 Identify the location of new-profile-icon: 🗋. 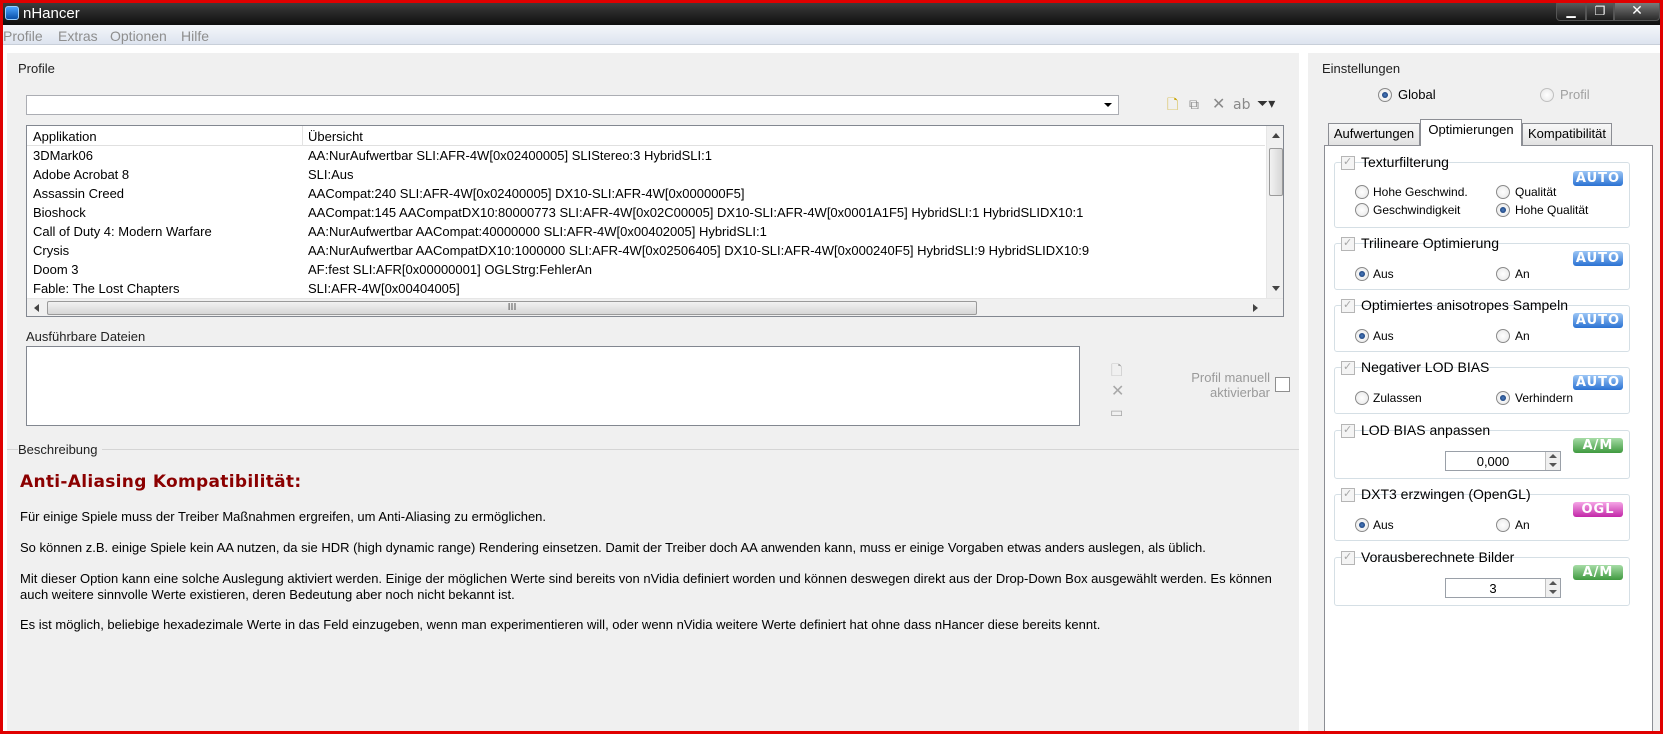
(1172, 105).